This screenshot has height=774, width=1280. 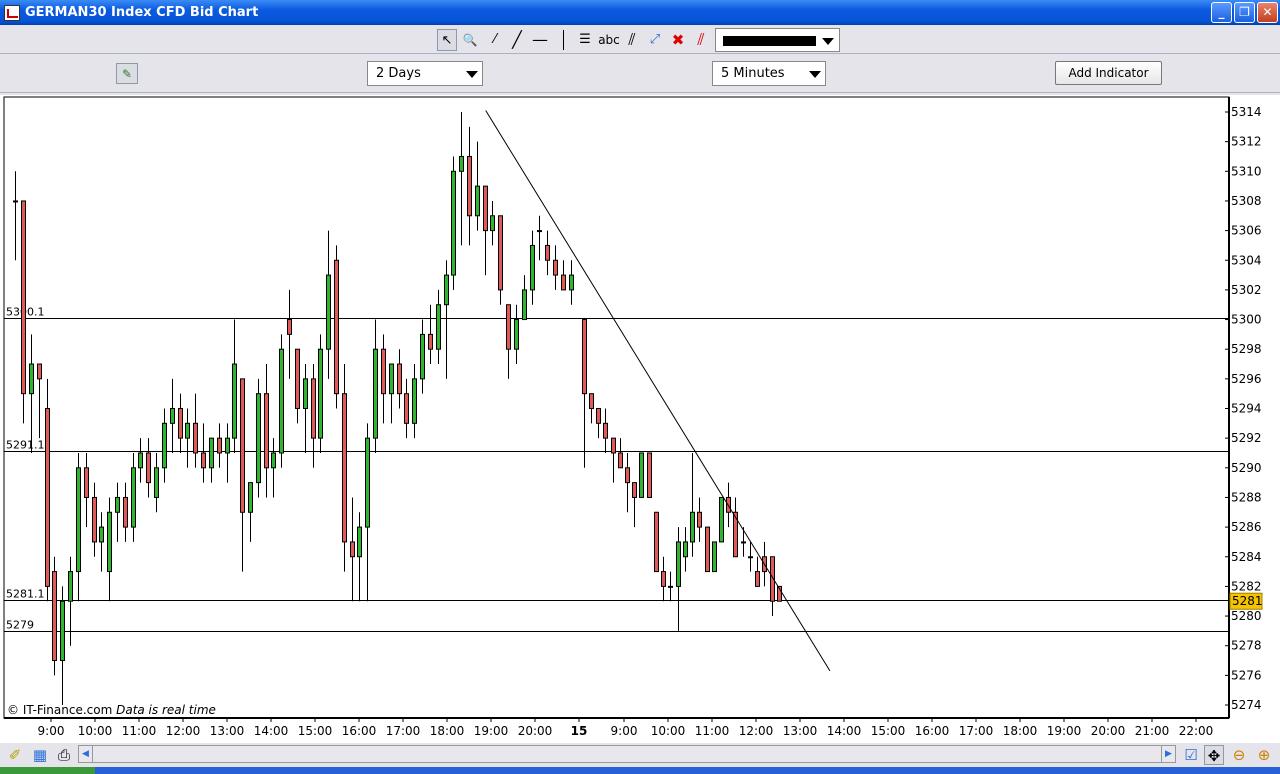 I want to click on zoom-tool: 🔍, so click(x=470, y=40).